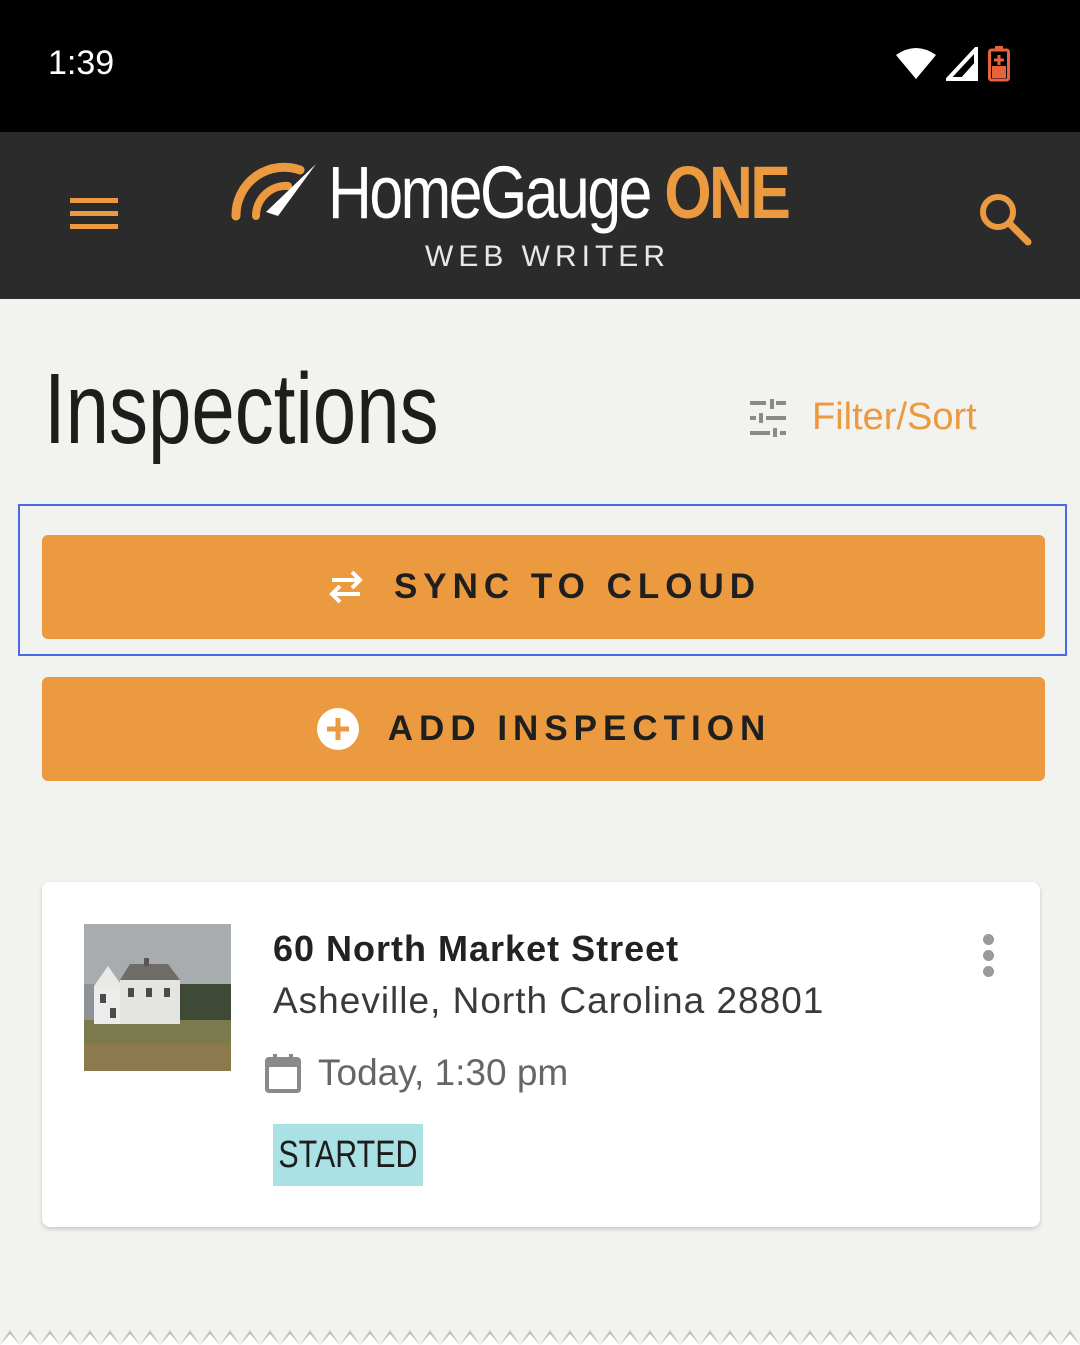 Image resolution: width=1080 pixels, height=1345 pixels. I want to click on gauge-logo-icon, so click(273, 191).